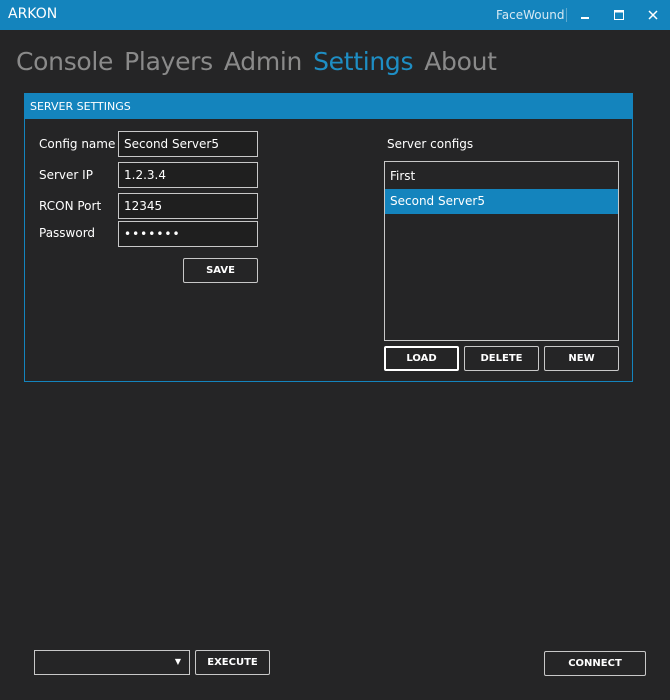  Describe the element at coordinates (188, 234) in the screenshot. I see `password-field` at that location.